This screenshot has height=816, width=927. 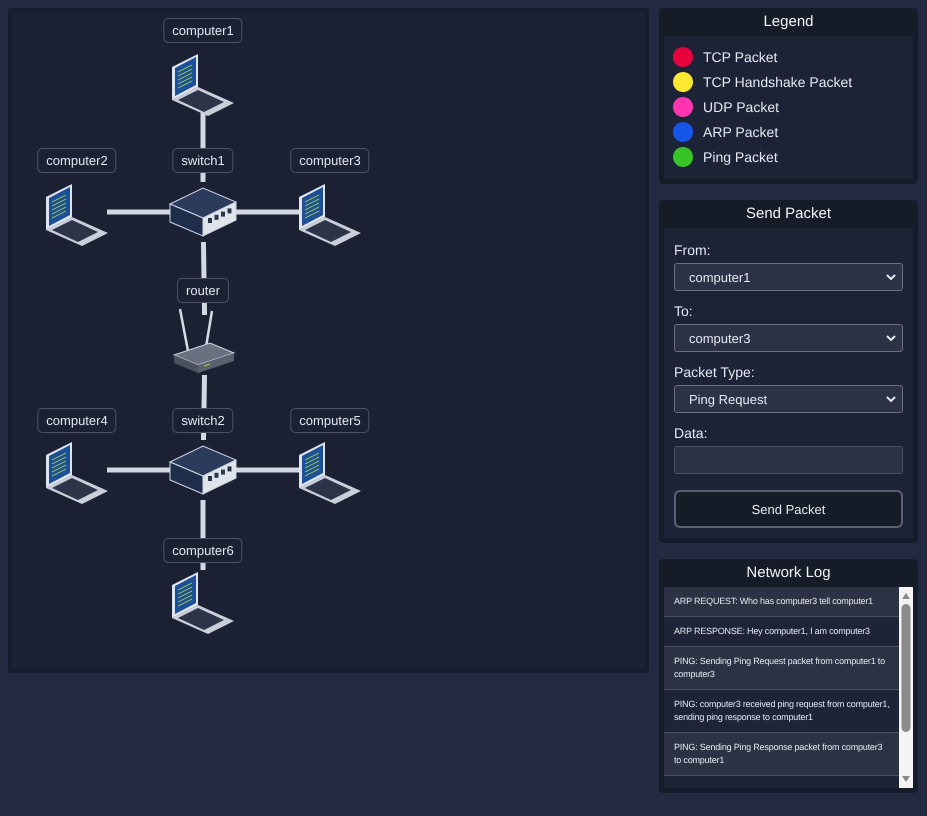 I want to click on send-packet-button: Send Packet, so click(x=788, y=509).